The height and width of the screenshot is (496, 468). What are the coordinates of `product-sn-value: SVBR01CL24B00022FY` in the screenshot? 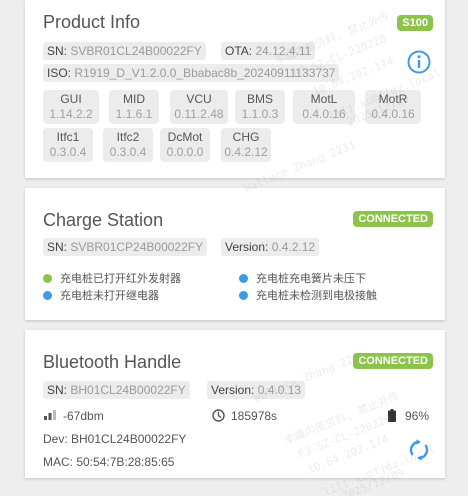 It's located at (136, 51).